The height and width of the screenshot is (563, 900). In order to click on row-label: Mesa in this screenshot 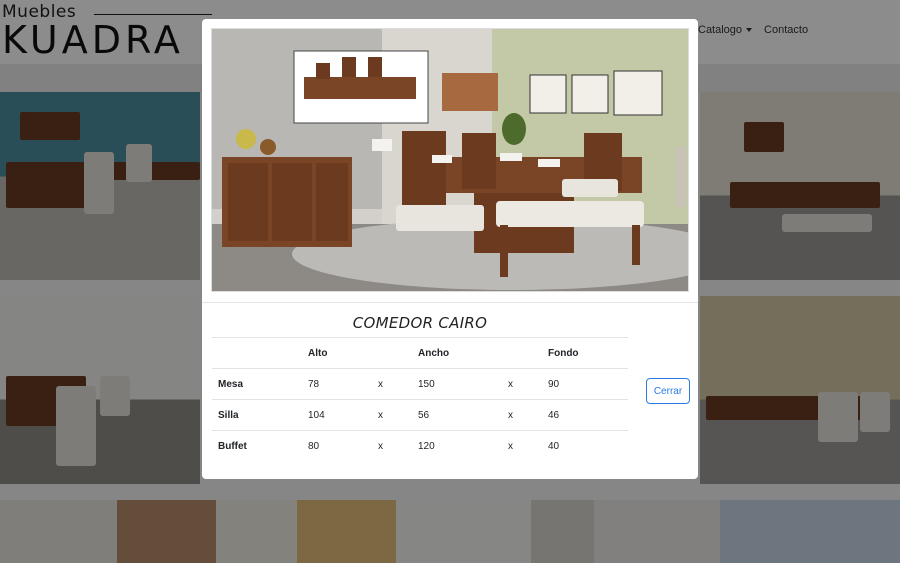, I will do `click(257, 384)`.